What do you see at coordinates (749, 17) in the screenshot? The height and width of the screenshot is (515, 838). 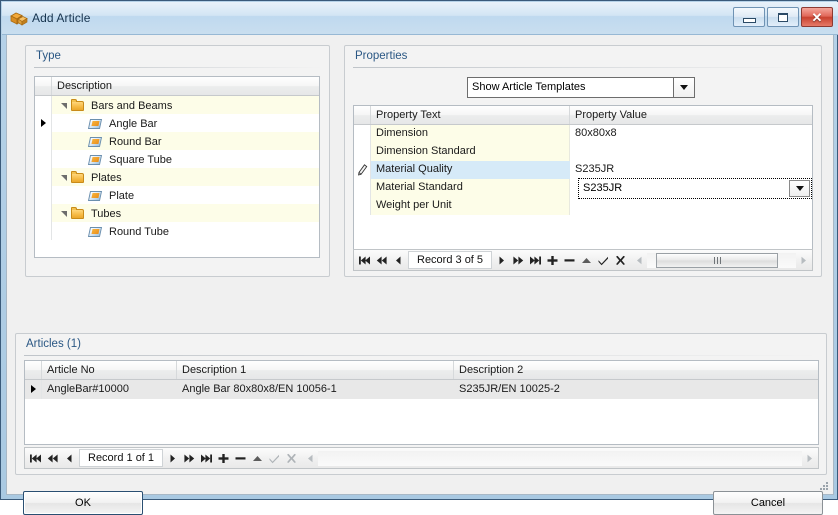 I see `minimize-button` at bounding box center [749, 17].